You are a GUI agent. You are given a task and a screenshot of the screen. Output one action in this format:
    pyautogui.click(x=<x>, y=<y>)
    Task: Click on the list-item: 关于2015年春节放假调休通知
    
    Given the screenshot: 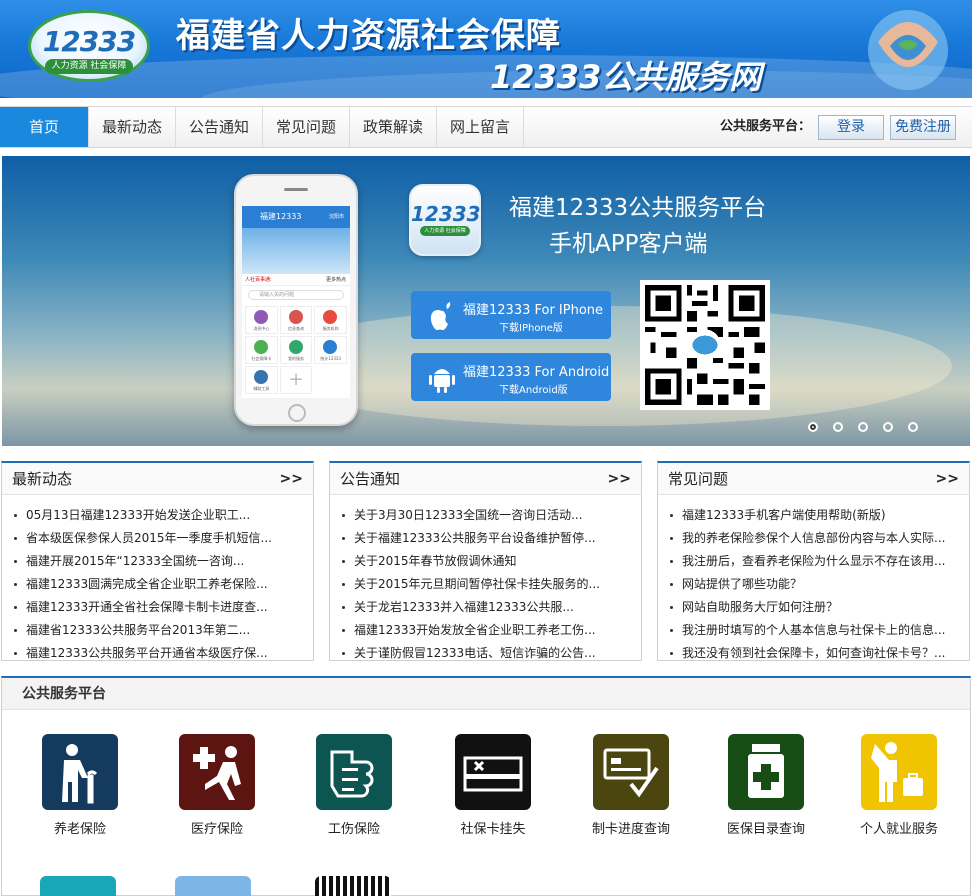 What is the action you would take?
    pyautogui.click(x=490, y=561)
    